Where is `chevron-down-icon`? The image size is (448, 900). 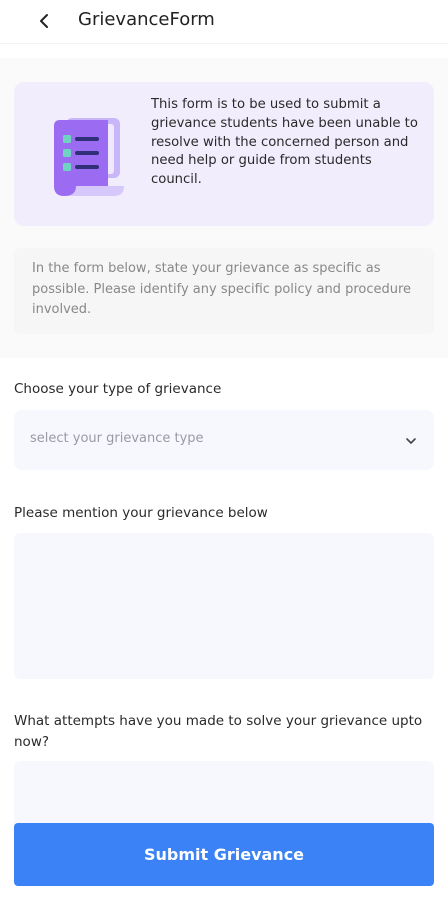
chevron-down-icon is located at coordinates (411, 441).